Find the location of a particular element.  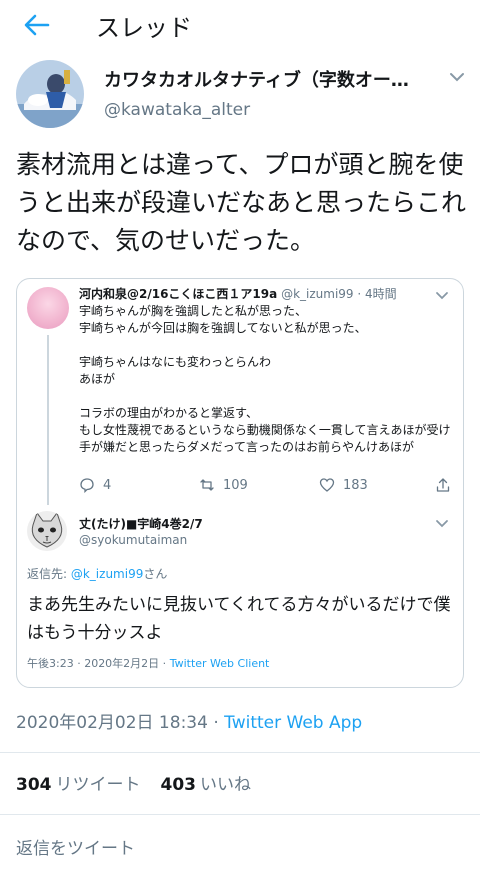

reply-author-name: 丈(たけ)■宇崎4巻2/7 is located at coordinates (141, 523).